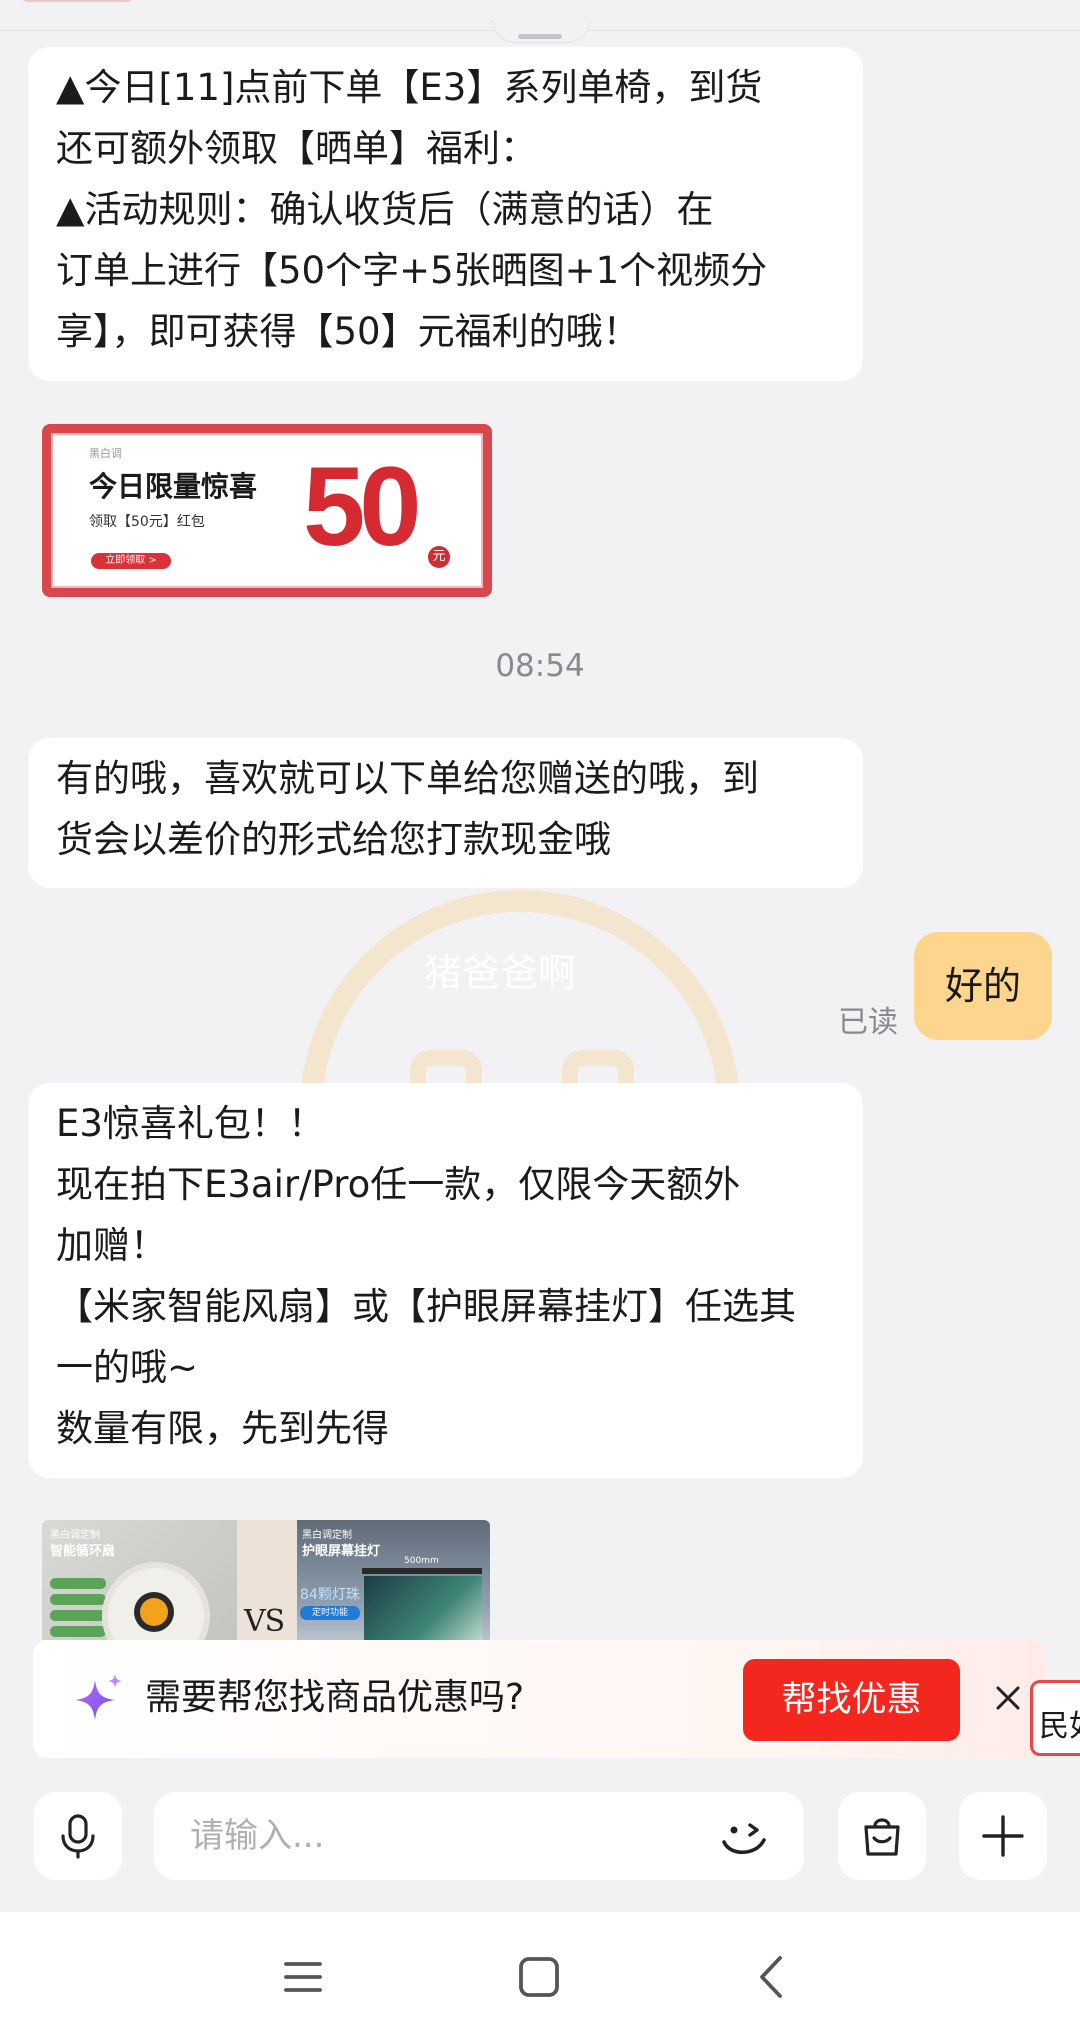 The height and width of the screenshot is (2042, 1080). I want to click on message-timestamp: 08:54, so click(540, 666).